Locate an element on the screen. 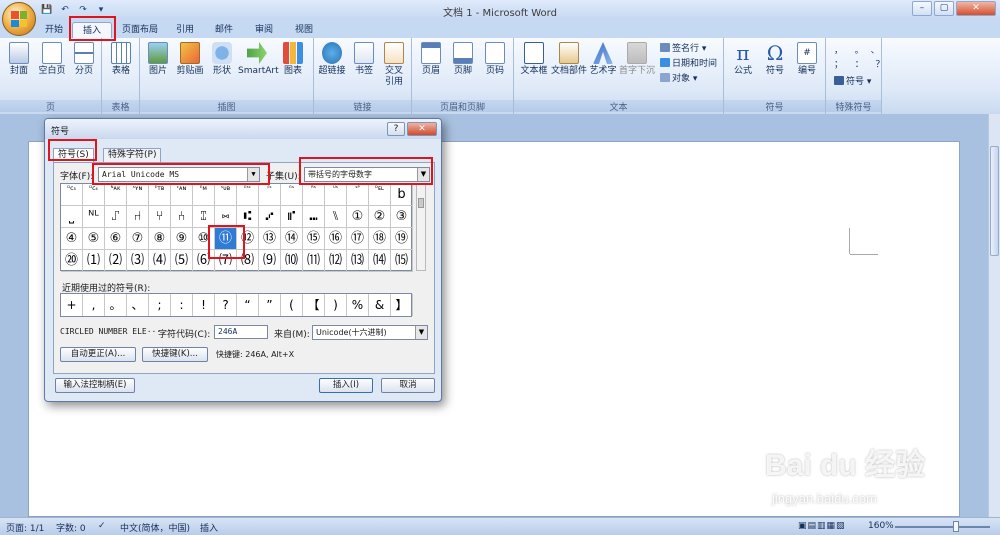  page-break-button: 分页 is located at coordinates (84, 59).